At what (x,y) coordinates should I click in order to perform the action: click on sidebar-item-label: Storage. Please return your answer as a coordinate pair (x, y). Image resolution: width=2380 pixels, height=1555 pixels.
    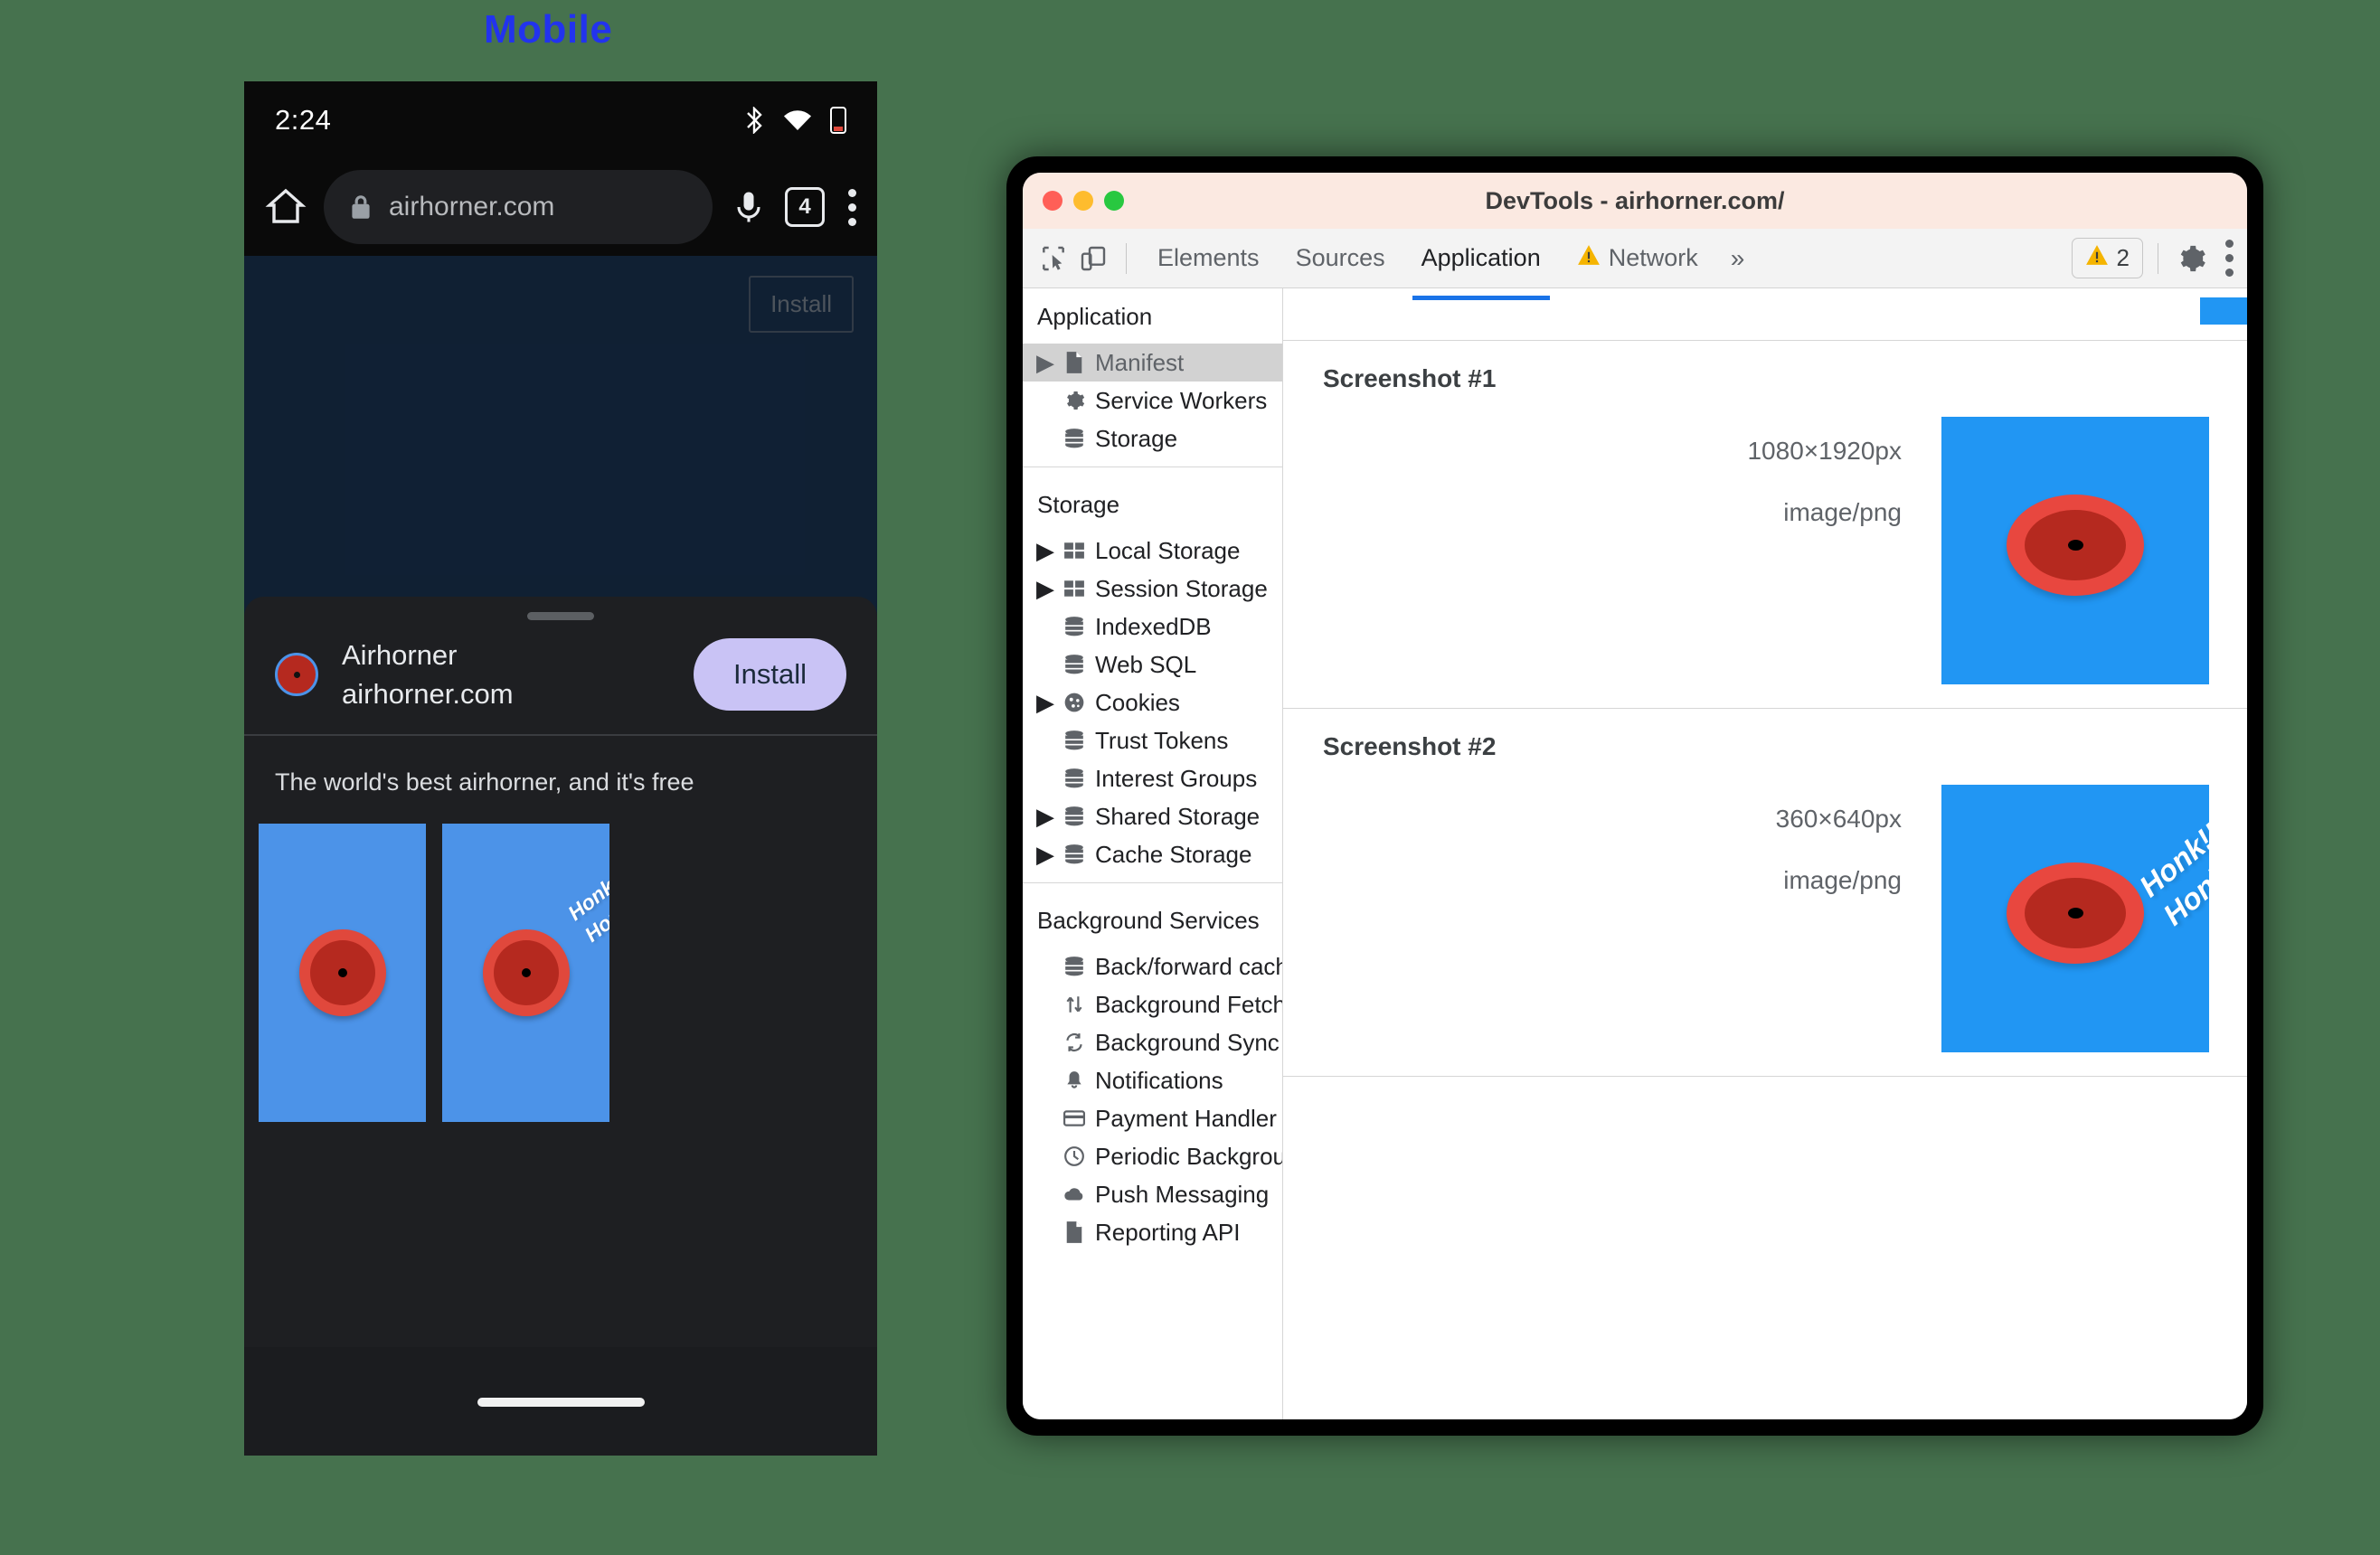
    Looking at the image, I should click on (1137, 438).